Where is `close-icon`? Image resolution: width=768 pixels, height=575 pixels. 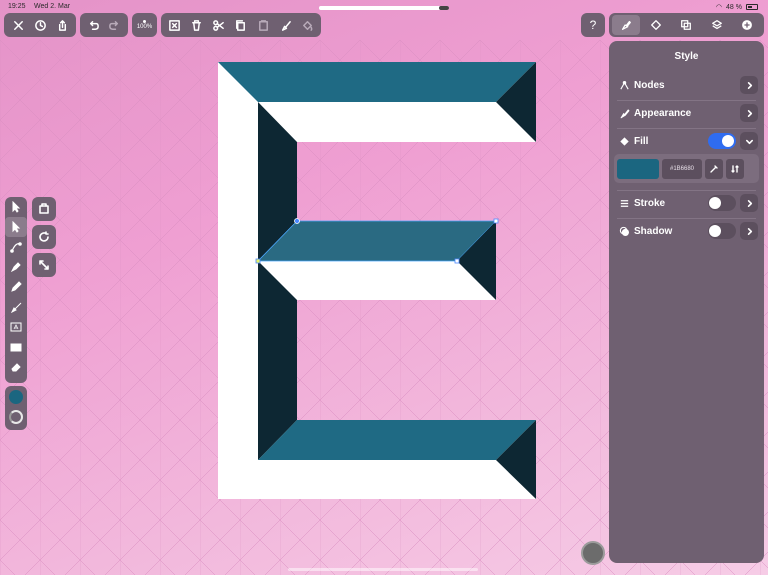 close-icon is located at coordinates (18, 25).